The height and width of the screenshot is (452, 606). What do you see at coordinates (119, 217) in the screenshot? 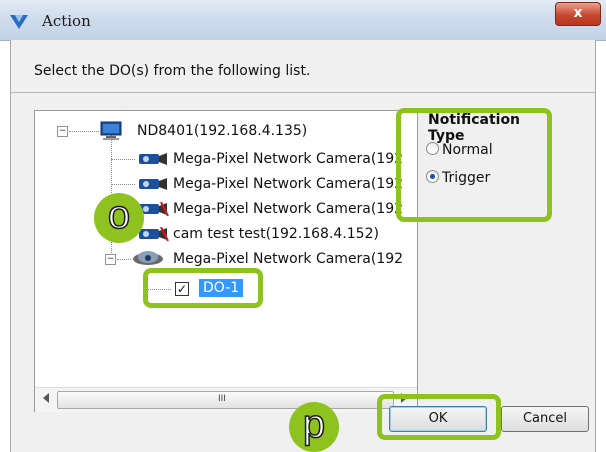
I see `annotation-badge-o: o` at bounding box center [119, 217].